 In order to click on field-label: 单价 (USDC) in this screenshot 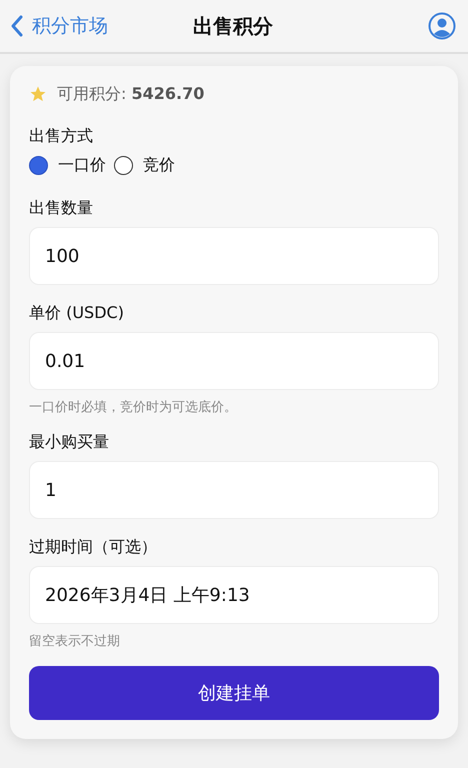, I will do `click(77, 313)`.